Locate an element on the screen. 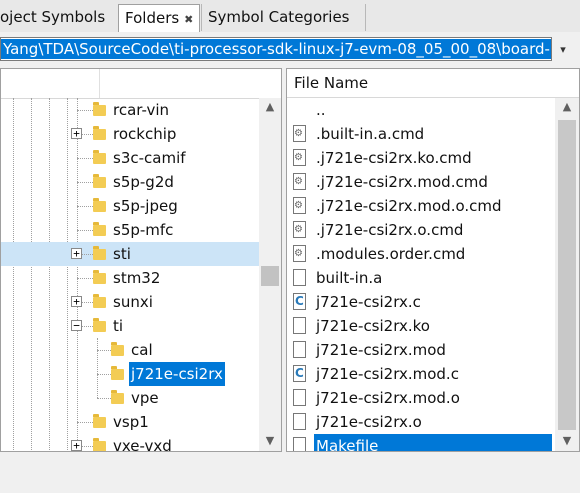  collapse-icon: − is located at coordinates (76, 325).